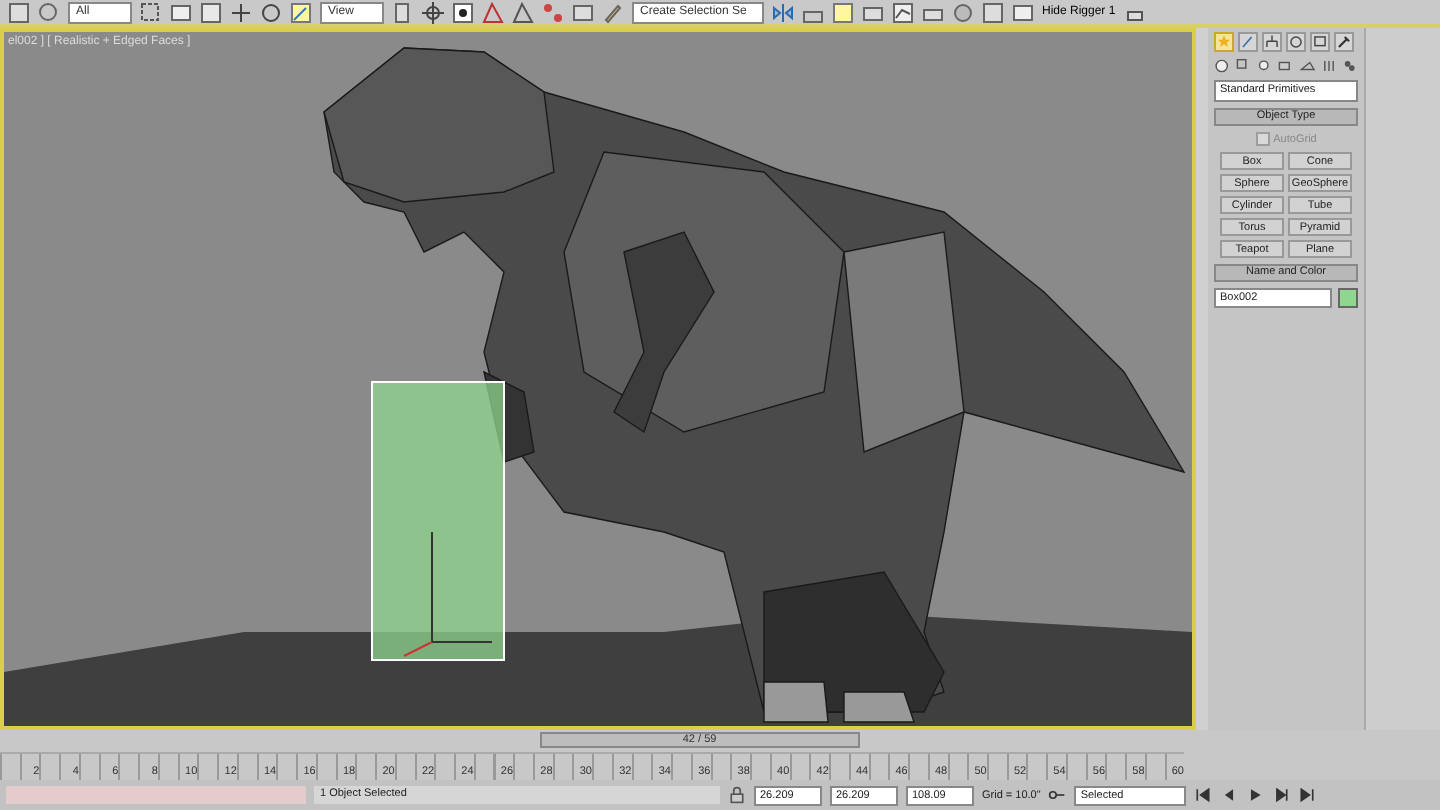 Image resolution: width=1440 pixels, height=810 pixels. What do you see at coordinates (1203, 795) in the screenshot?
I see `go-to-start-icon` at bounding box center [1203, 795].